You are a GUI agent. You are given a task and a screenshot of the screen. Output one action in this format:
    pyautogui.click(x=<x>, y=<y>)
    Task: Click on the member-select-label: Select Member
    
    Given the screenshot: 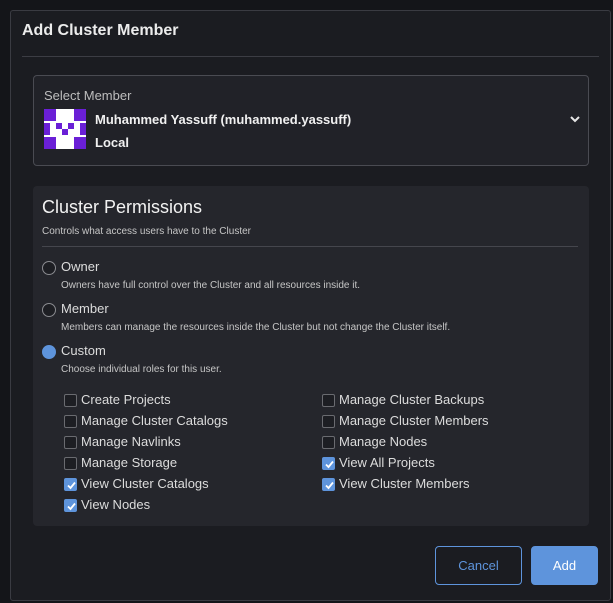 What is the action you would take?
    pyautogui.click(x=88, y=95)
    